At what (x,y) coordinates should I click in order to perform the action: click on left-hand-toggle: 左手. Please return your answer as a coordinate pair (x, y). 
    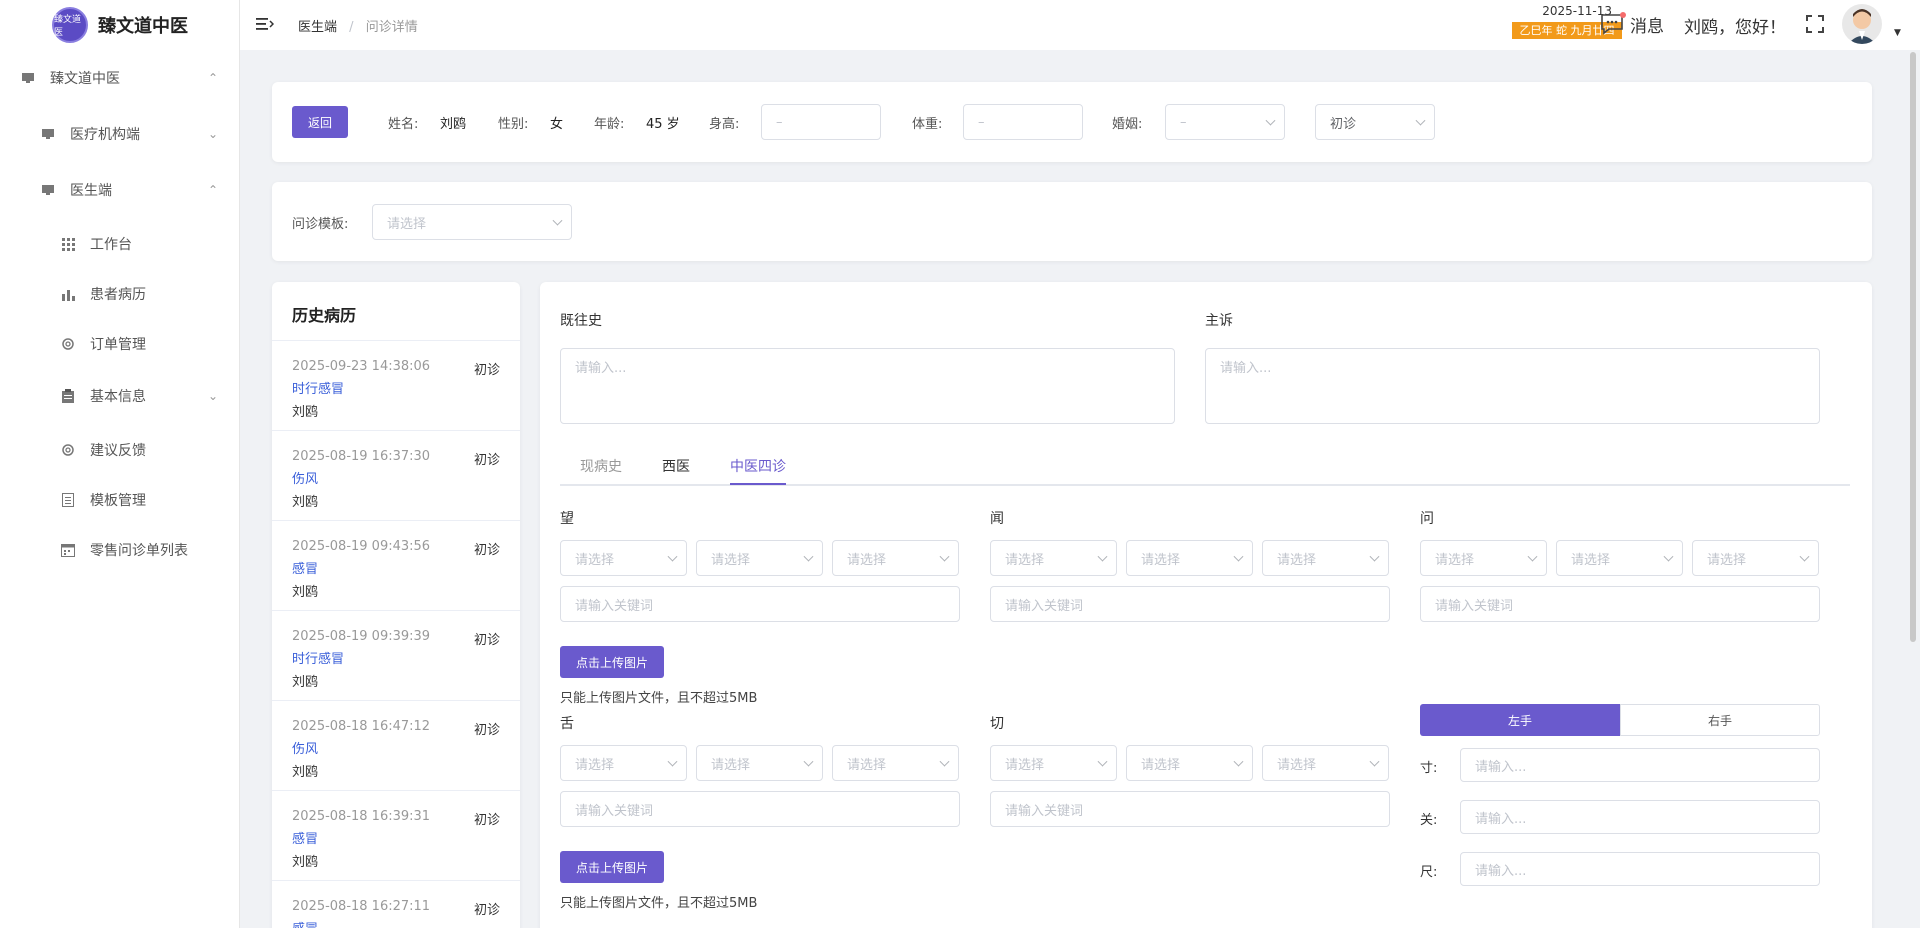
    Looking at the image, I should click on (1520, 720).